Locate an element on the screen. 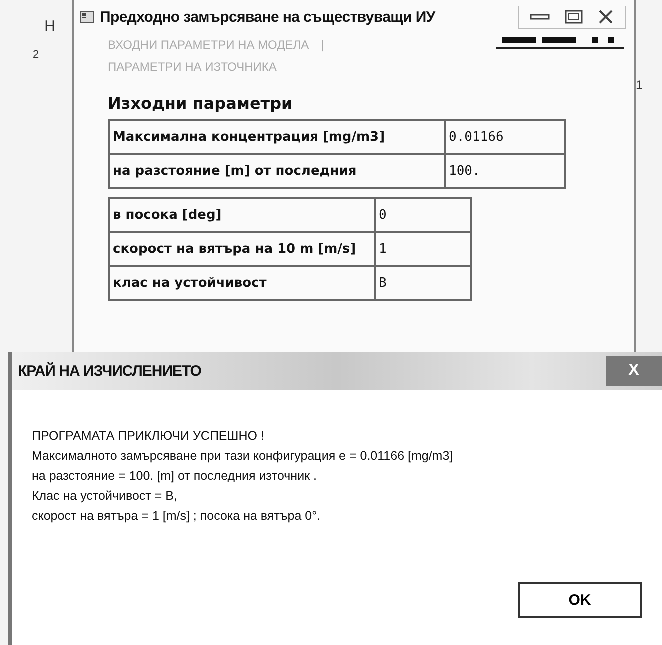 The width and height of the screenshot is (662, 645). message-line: скорост на вятъра = 1 [m/s] ; посока на вятъра 0°. is located at coordinates (177, 516).